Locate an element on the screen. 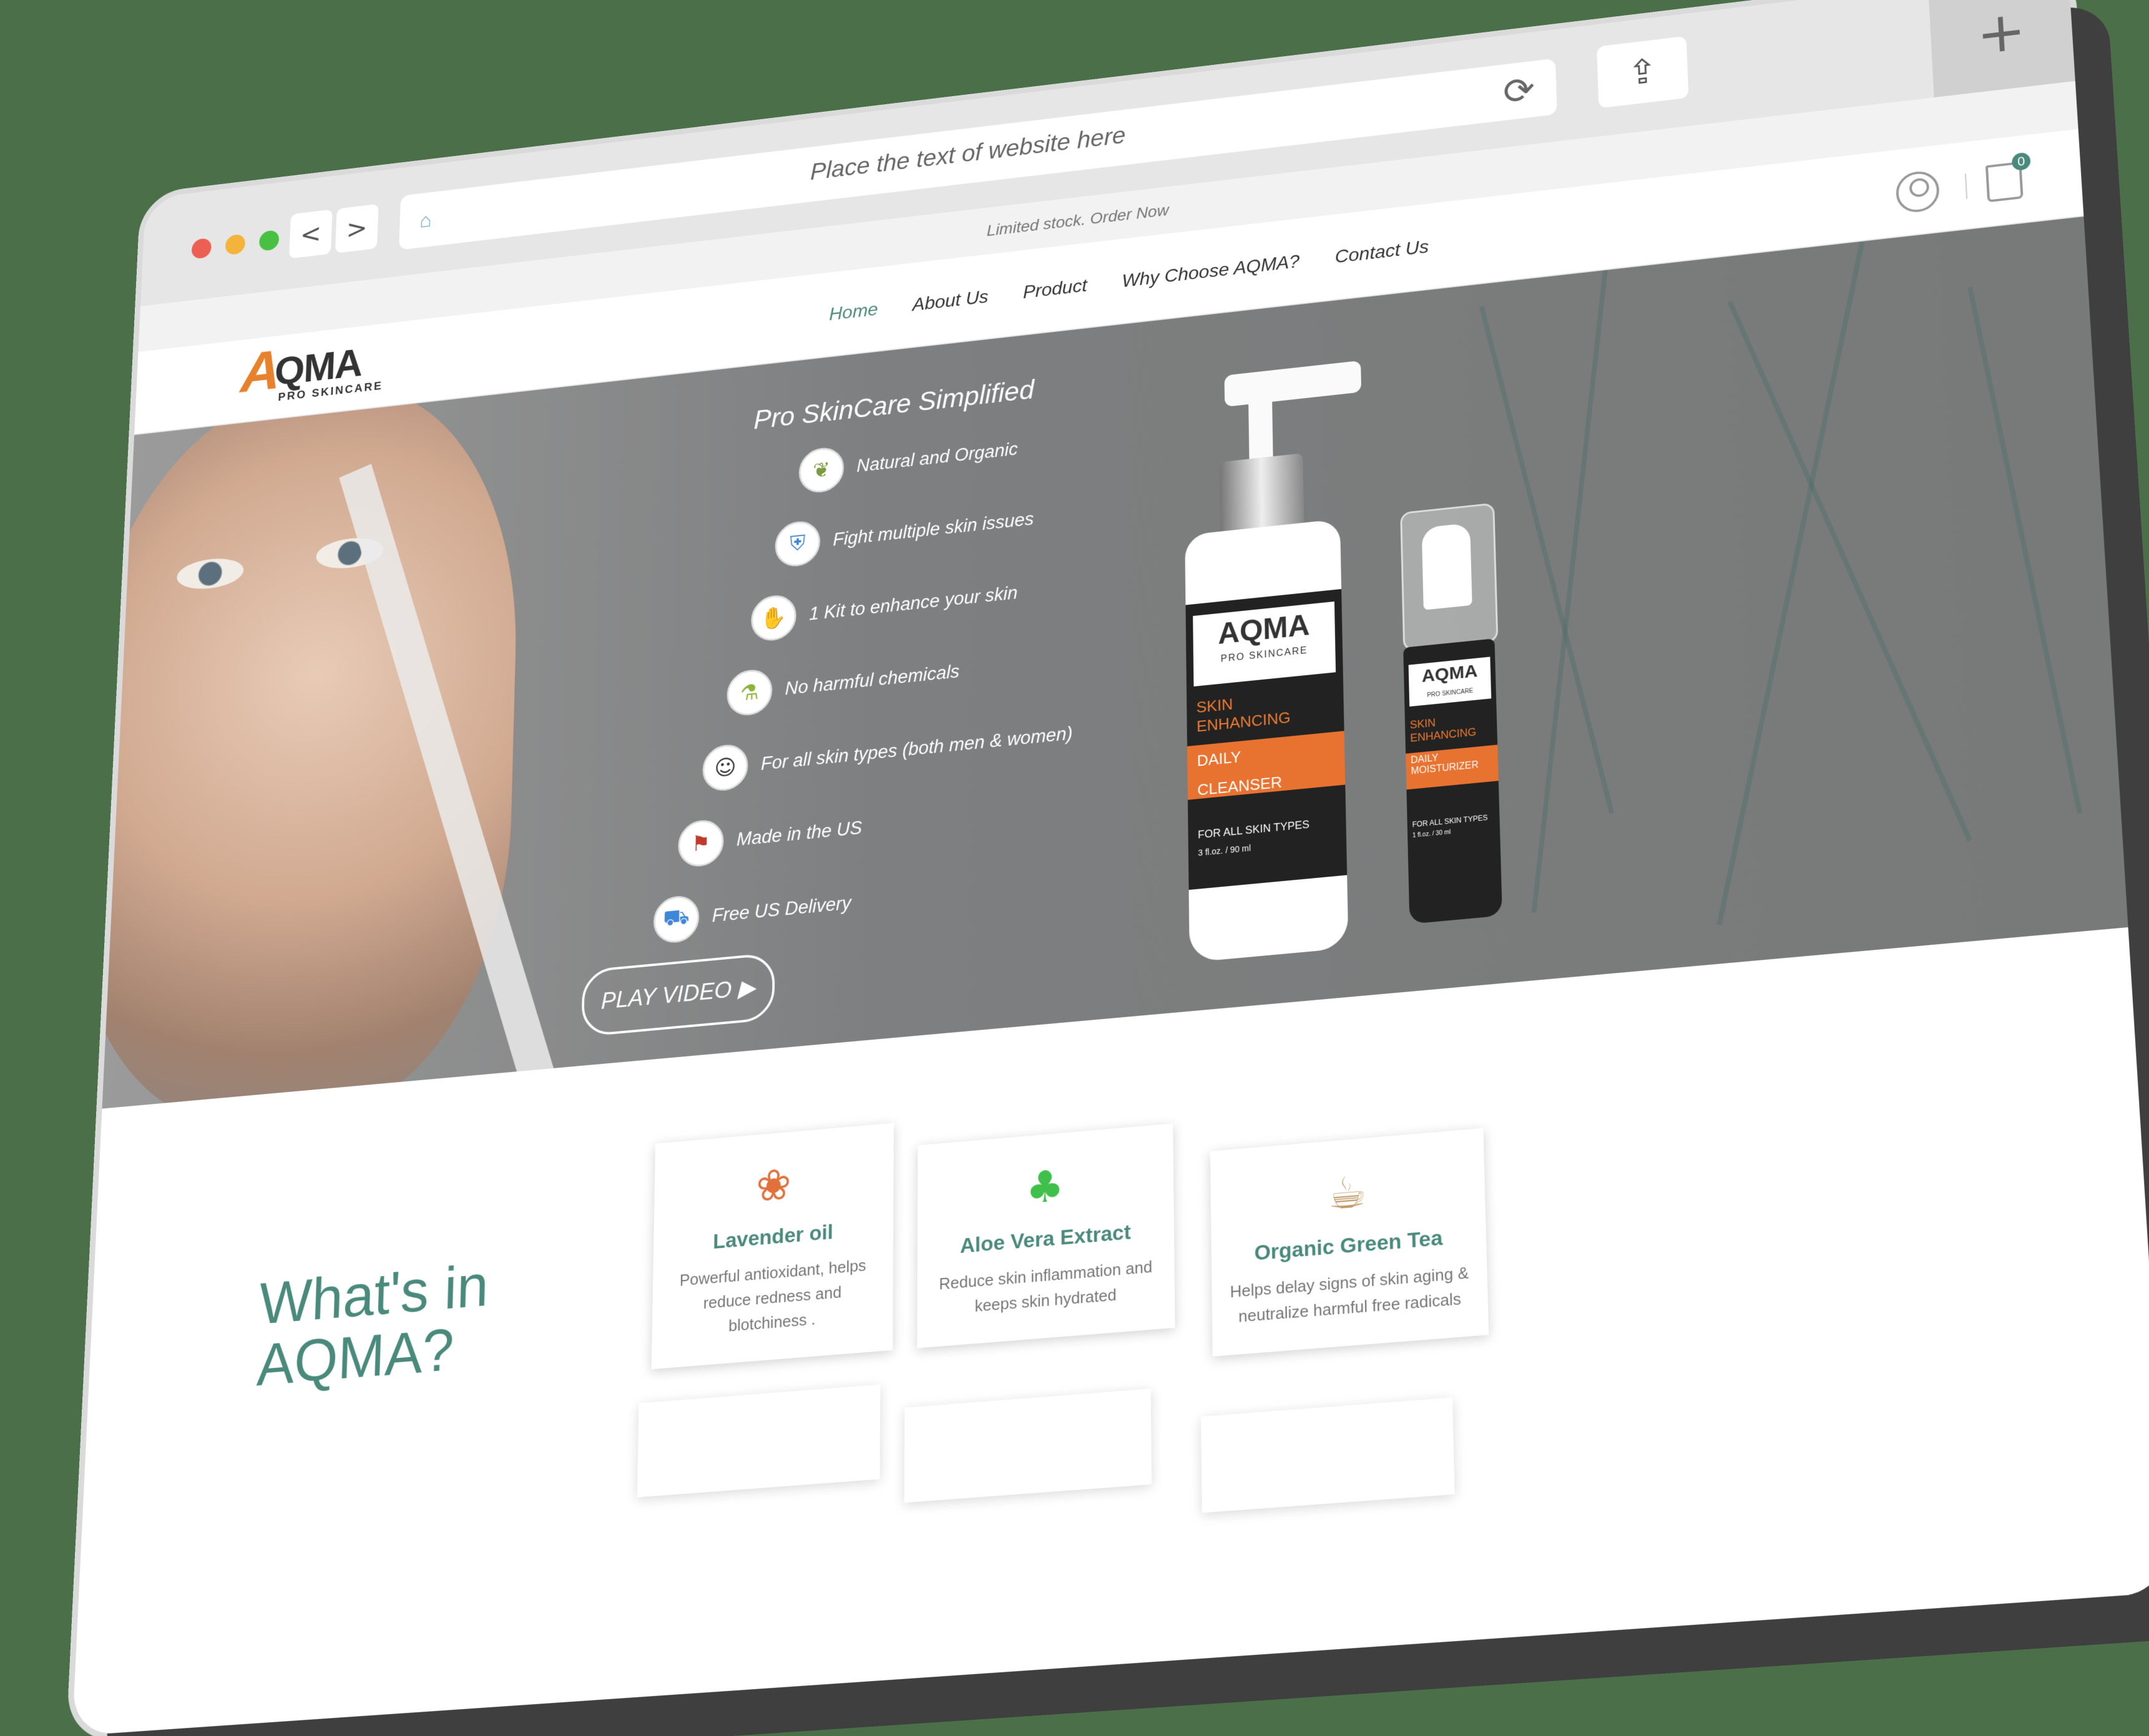  new-tab-button: + is located at coordinates (2001, 49).